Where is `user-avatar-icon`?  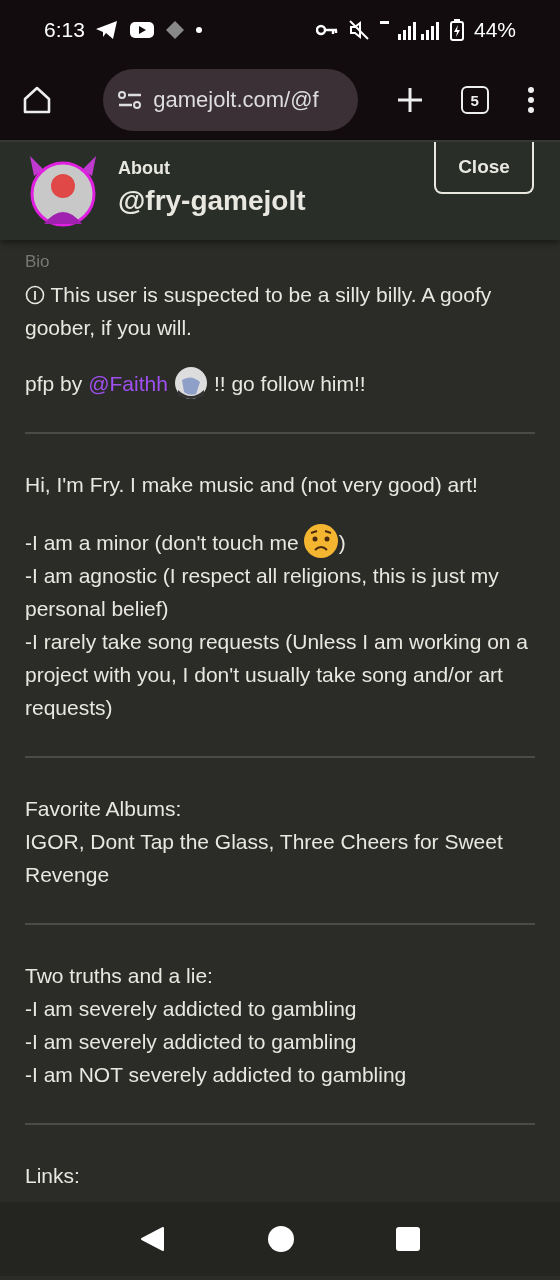
user-avatar-icon is located at coordinates (190, 383).